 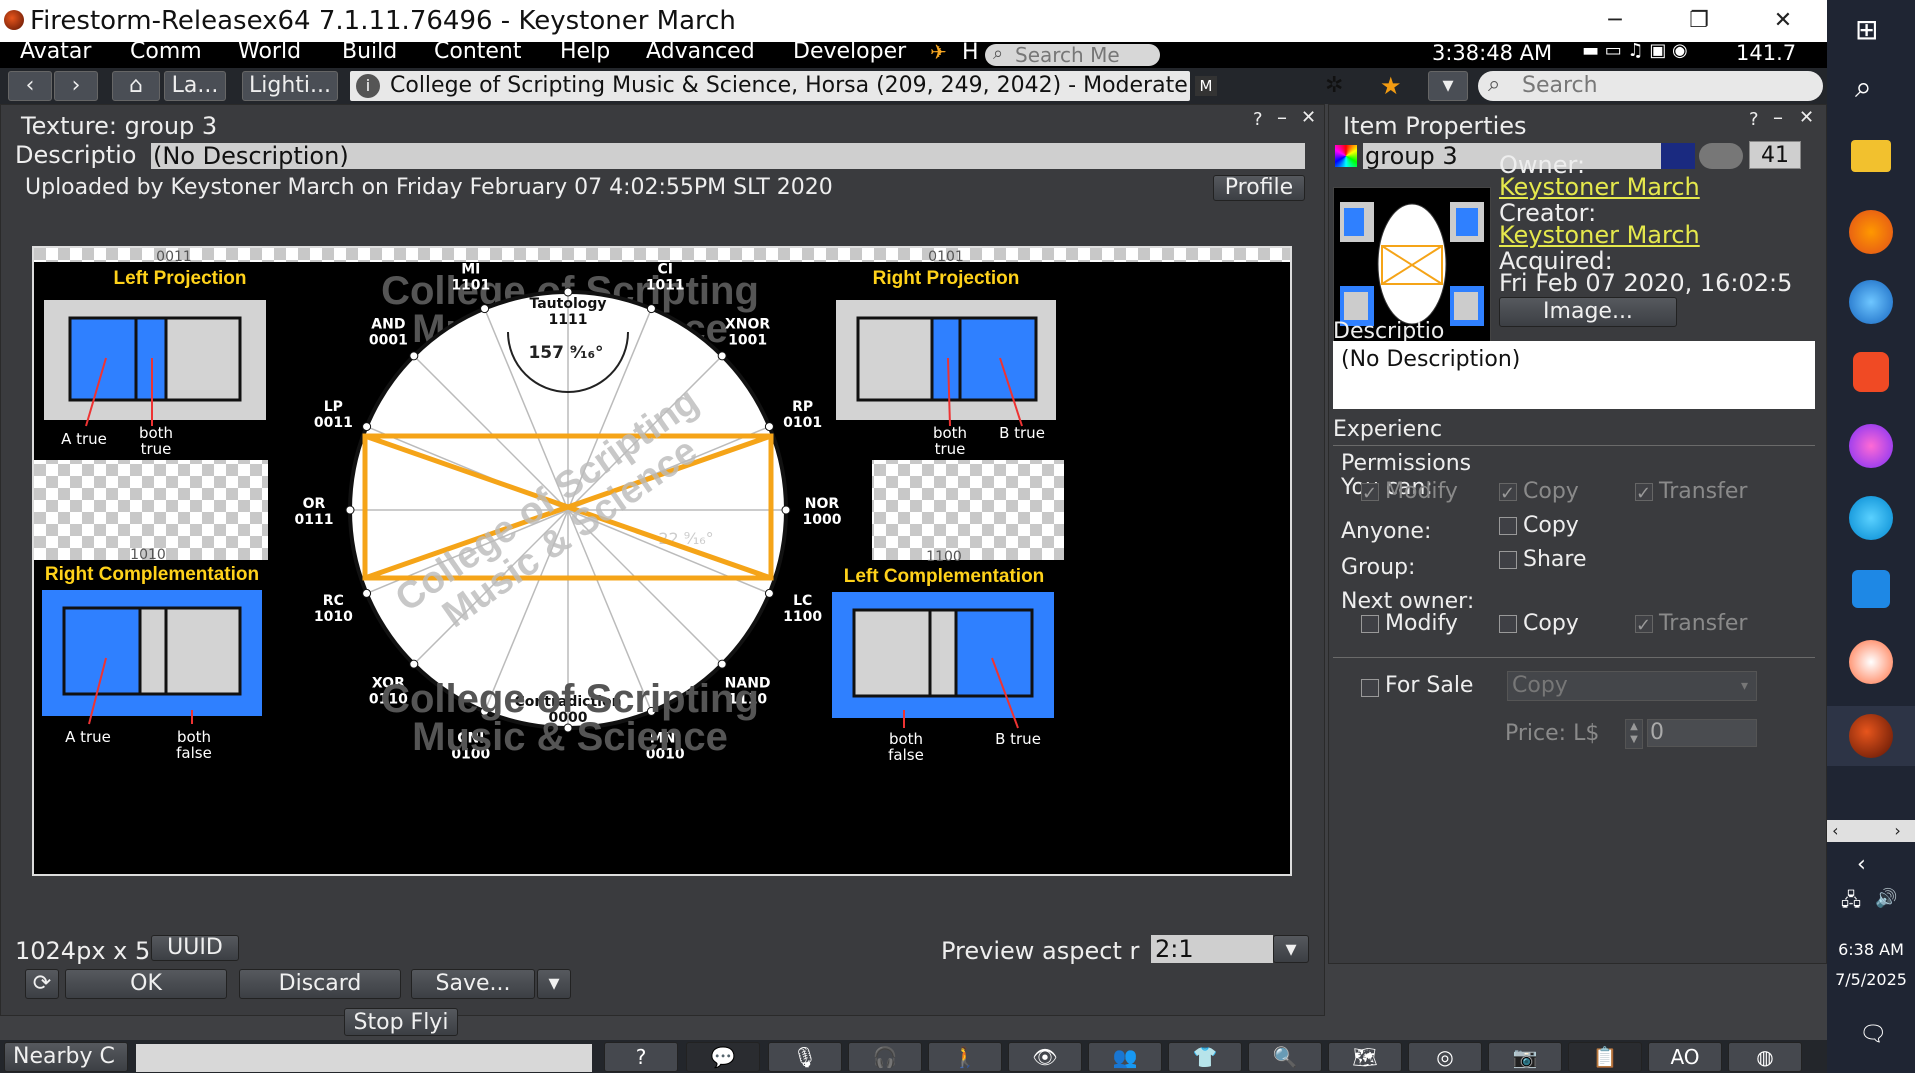 What do you see at coordinates (136, 86) in the screenshot?
I see `home-button: ⌂` at bounding box center [136, 86].